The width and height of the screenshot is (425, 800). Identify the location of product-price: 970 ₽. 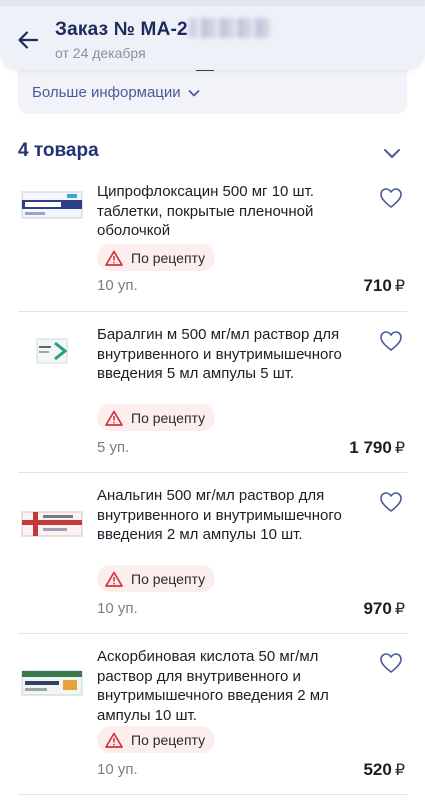
(384, 609).